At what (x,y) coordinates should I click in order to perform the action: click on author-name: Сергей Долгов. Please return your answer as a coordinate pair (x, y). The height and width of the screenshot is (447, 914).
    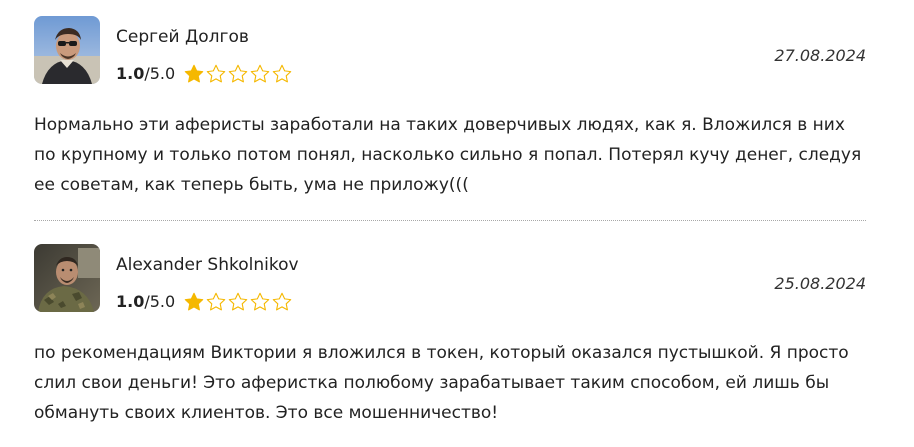
    Looking at the image, I should click on (182, 37).